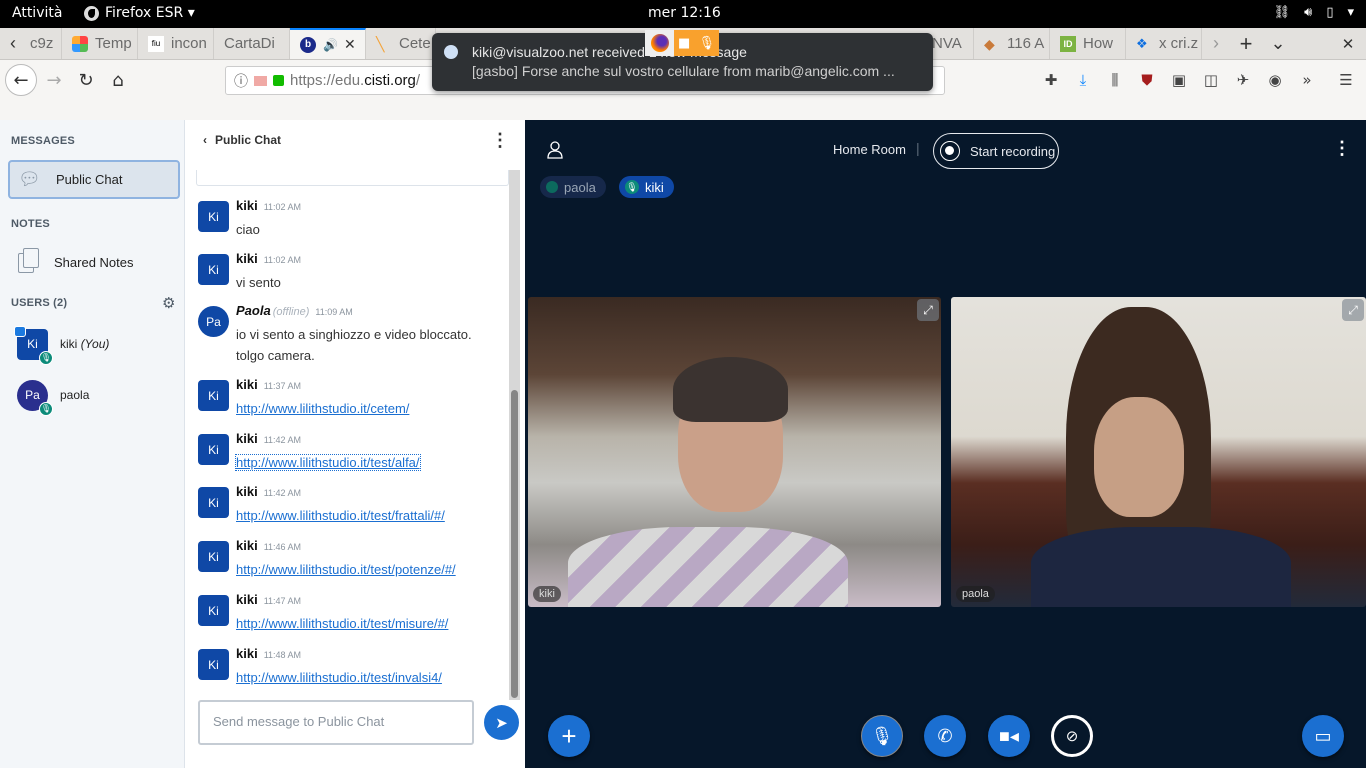 The width and height of the screenshot is (1366, 768). Describe the element at coordinates (1009, 736) in the screenshot. I see `share-webcam-button: ■◂` at that location.